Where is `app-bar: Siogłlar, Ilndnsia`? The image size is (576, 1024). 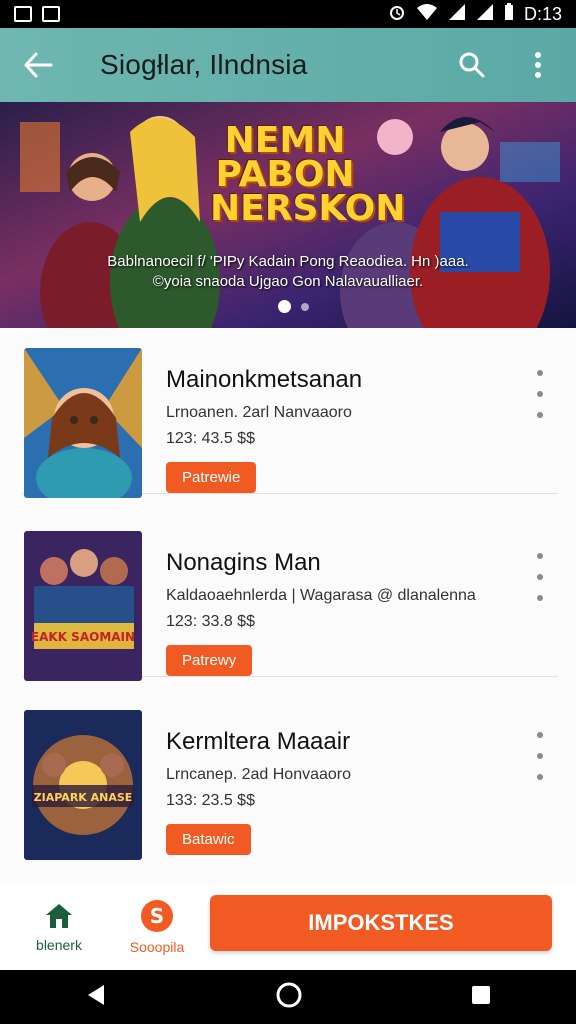
app-bar: Siogłlar, Ilndnsia is located at coordinates (288, 65).